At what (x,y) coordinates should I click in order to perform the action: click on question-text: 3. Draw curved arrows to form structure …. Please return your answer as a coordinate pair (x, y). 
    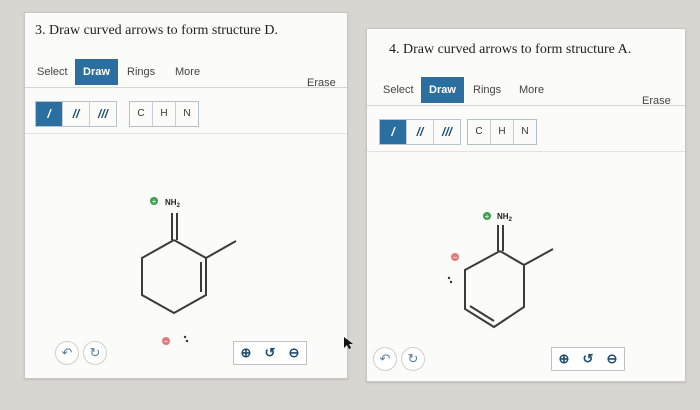
    Looking at the image, I should click on (156, 30).